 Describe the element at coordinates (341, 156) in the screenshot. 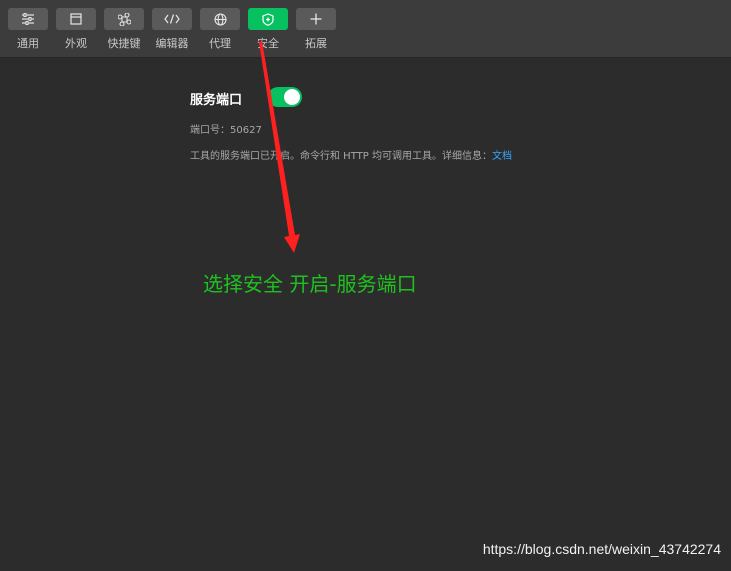

I see `description-text: 工具的服务端口已开启。命令行和 HTTP 均可调用工具。详细信息：` at that location.